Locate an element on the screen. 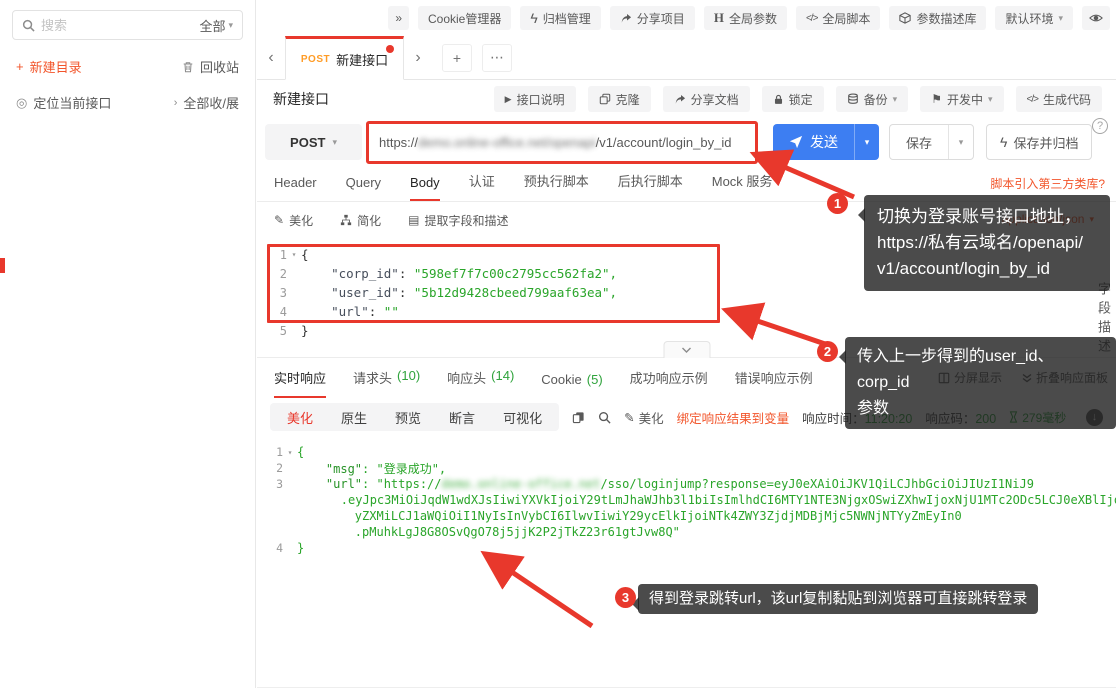 Image resolution: width=1116 pixels, height=688 pixels. tab-scroll-right-button: › is located at coordinates (418, 57).